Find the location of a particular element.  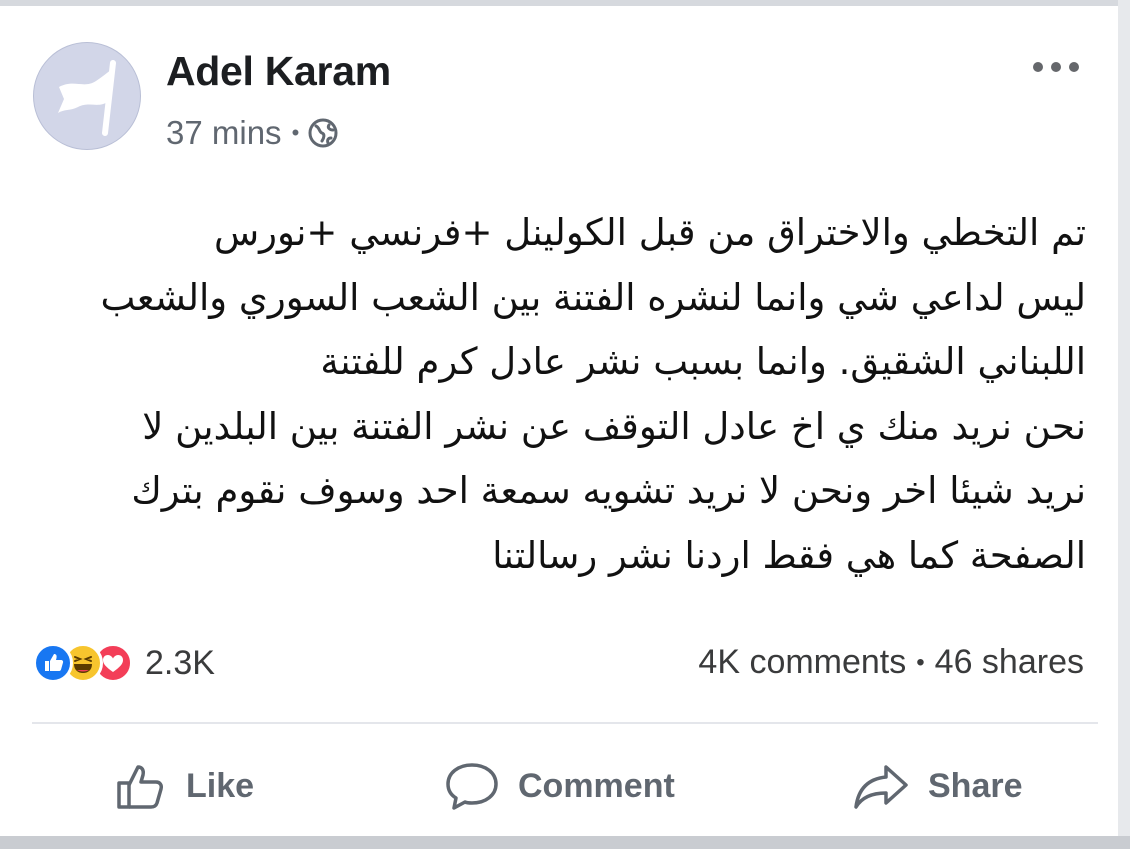

share-label: Share is located at coordinates (975, 785).